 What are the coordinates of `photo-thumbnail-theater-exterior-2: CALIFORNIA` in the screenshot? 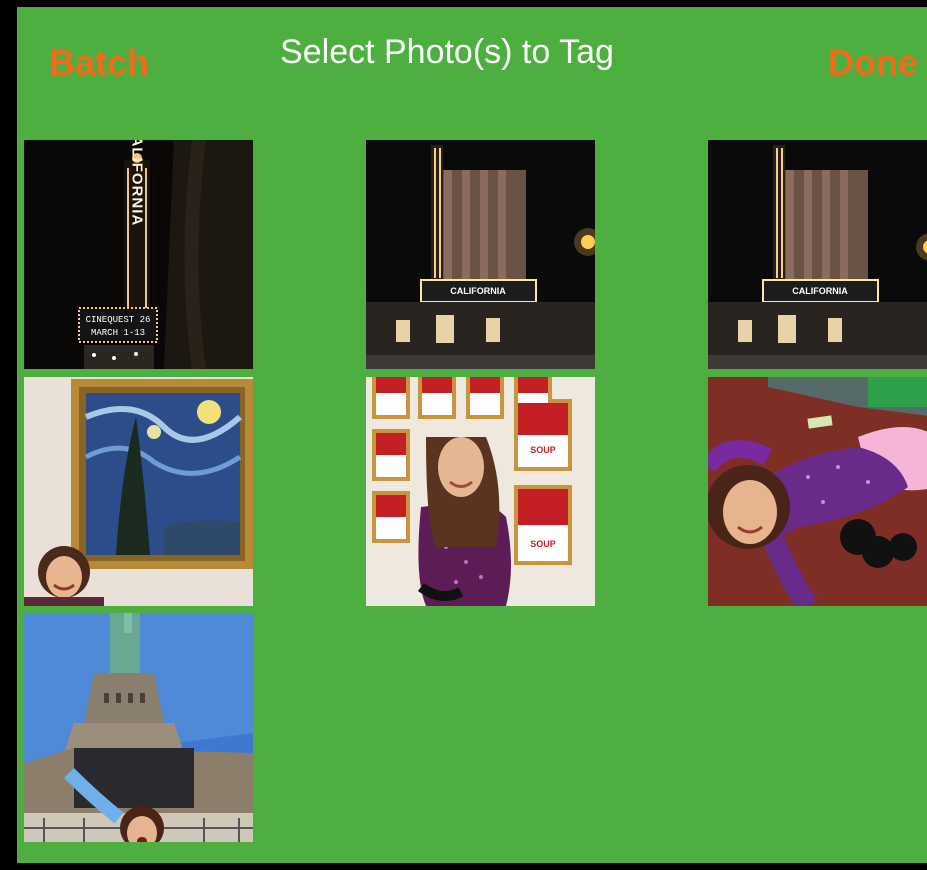 It's located at (817, 254).